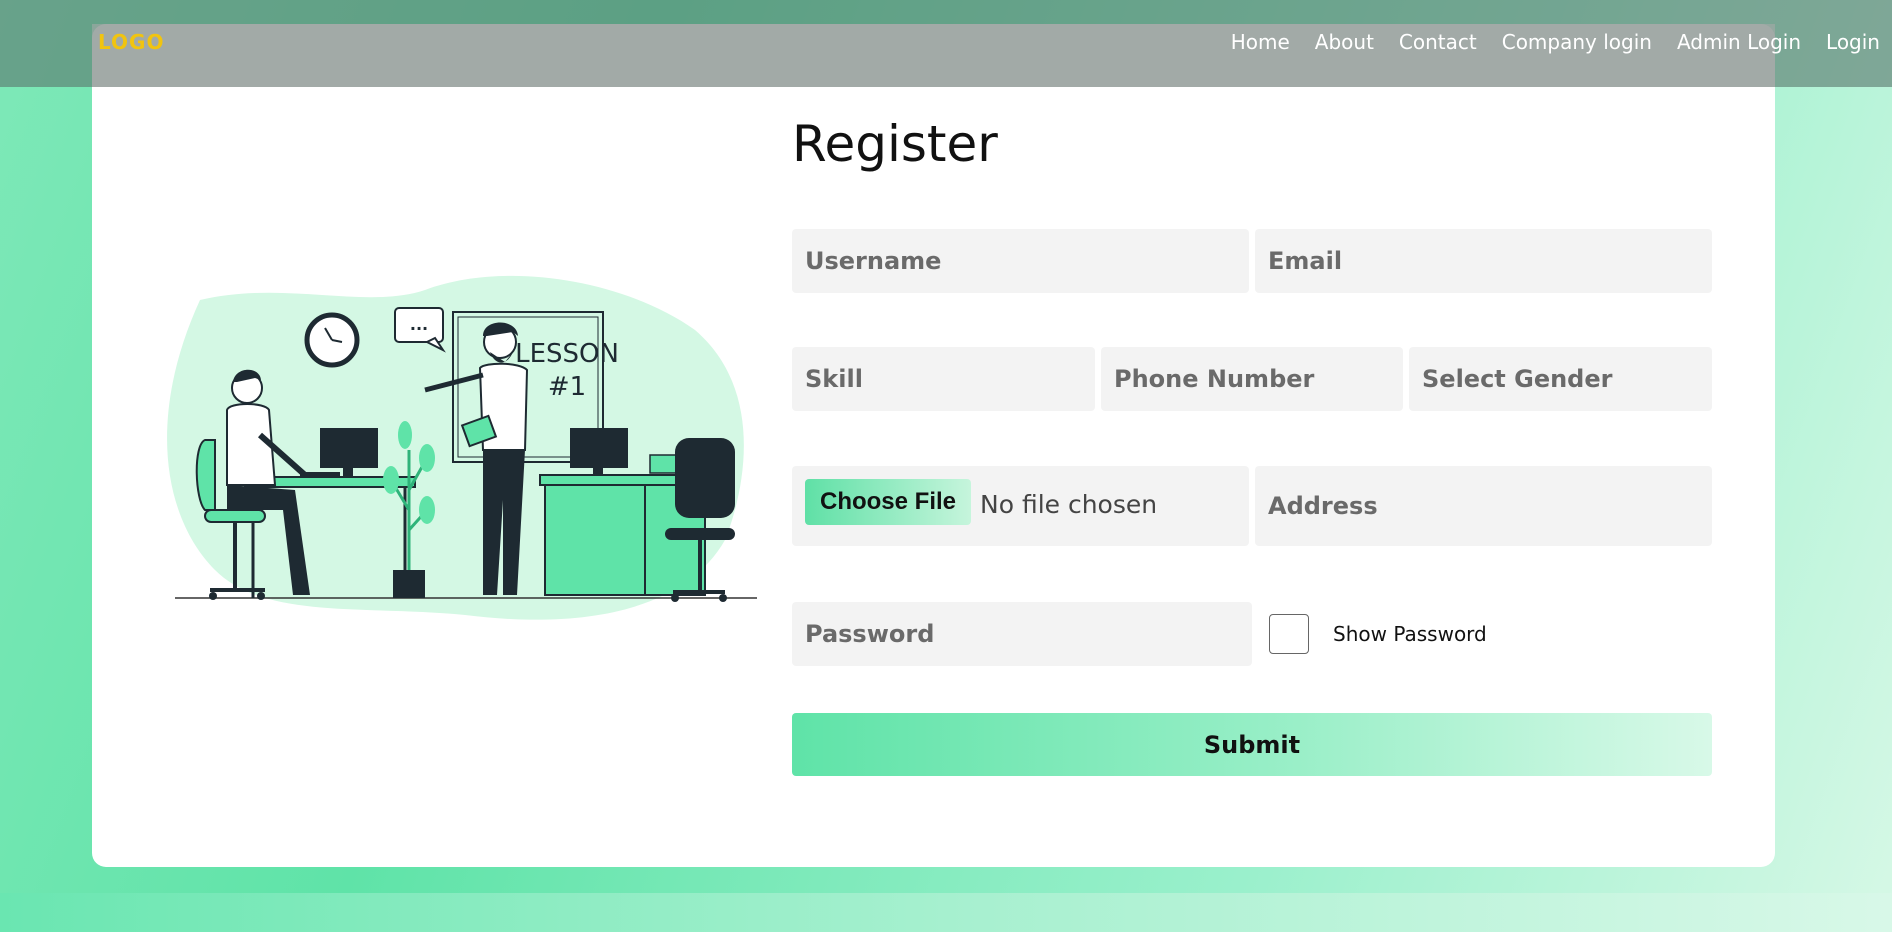 Image resolution: width=1892 pixels, height=932 pixels. Describe the element at coordinates (462, 447) in the screenshot. I see `classroom-illustration: ... LESSON #1` at that location.